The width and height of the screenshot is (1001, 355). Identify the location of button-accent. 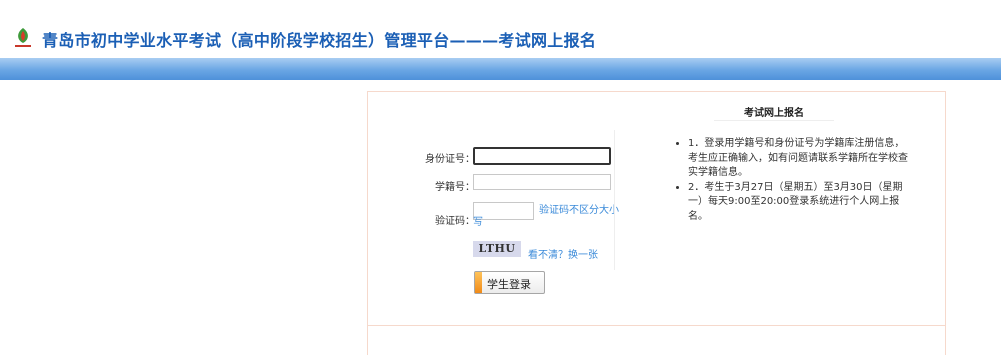
(478, 282).